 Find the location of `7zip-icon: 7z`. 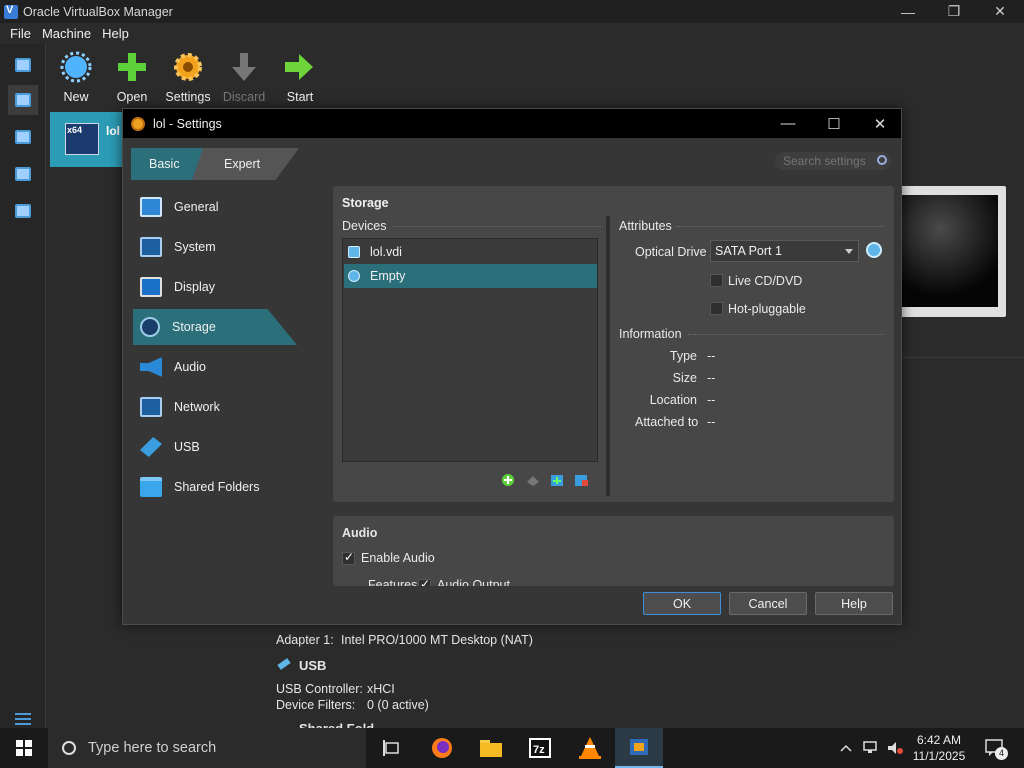

7zip-icon: 7z is located at coordinates (540, 748).